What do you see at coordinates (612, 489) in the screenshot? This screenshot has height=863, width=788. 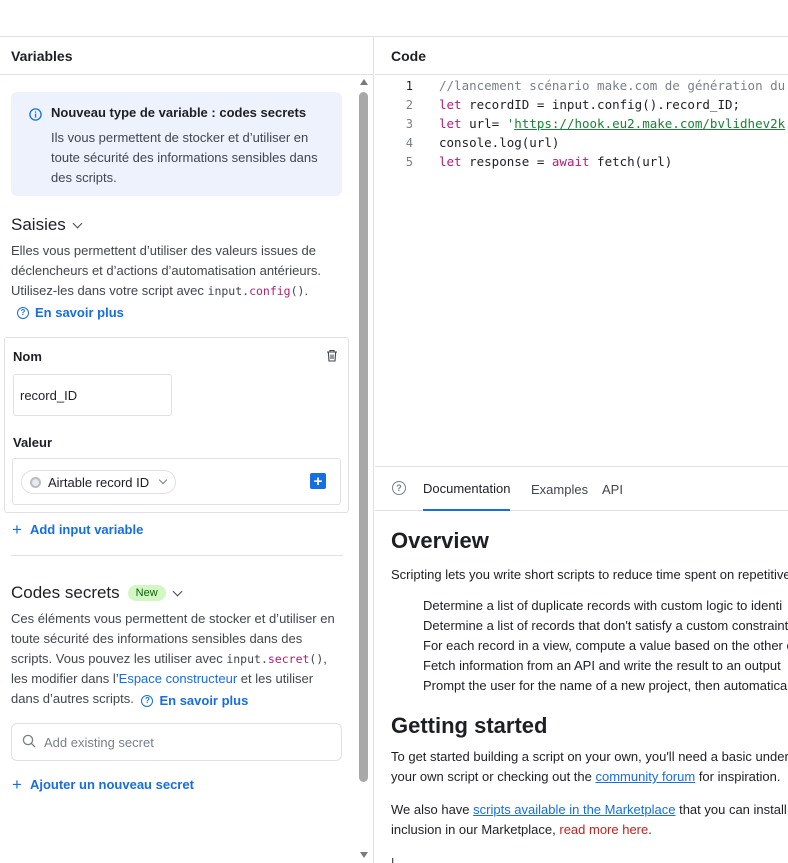 I see `tab-api: API` at bounding box center [612, 489].